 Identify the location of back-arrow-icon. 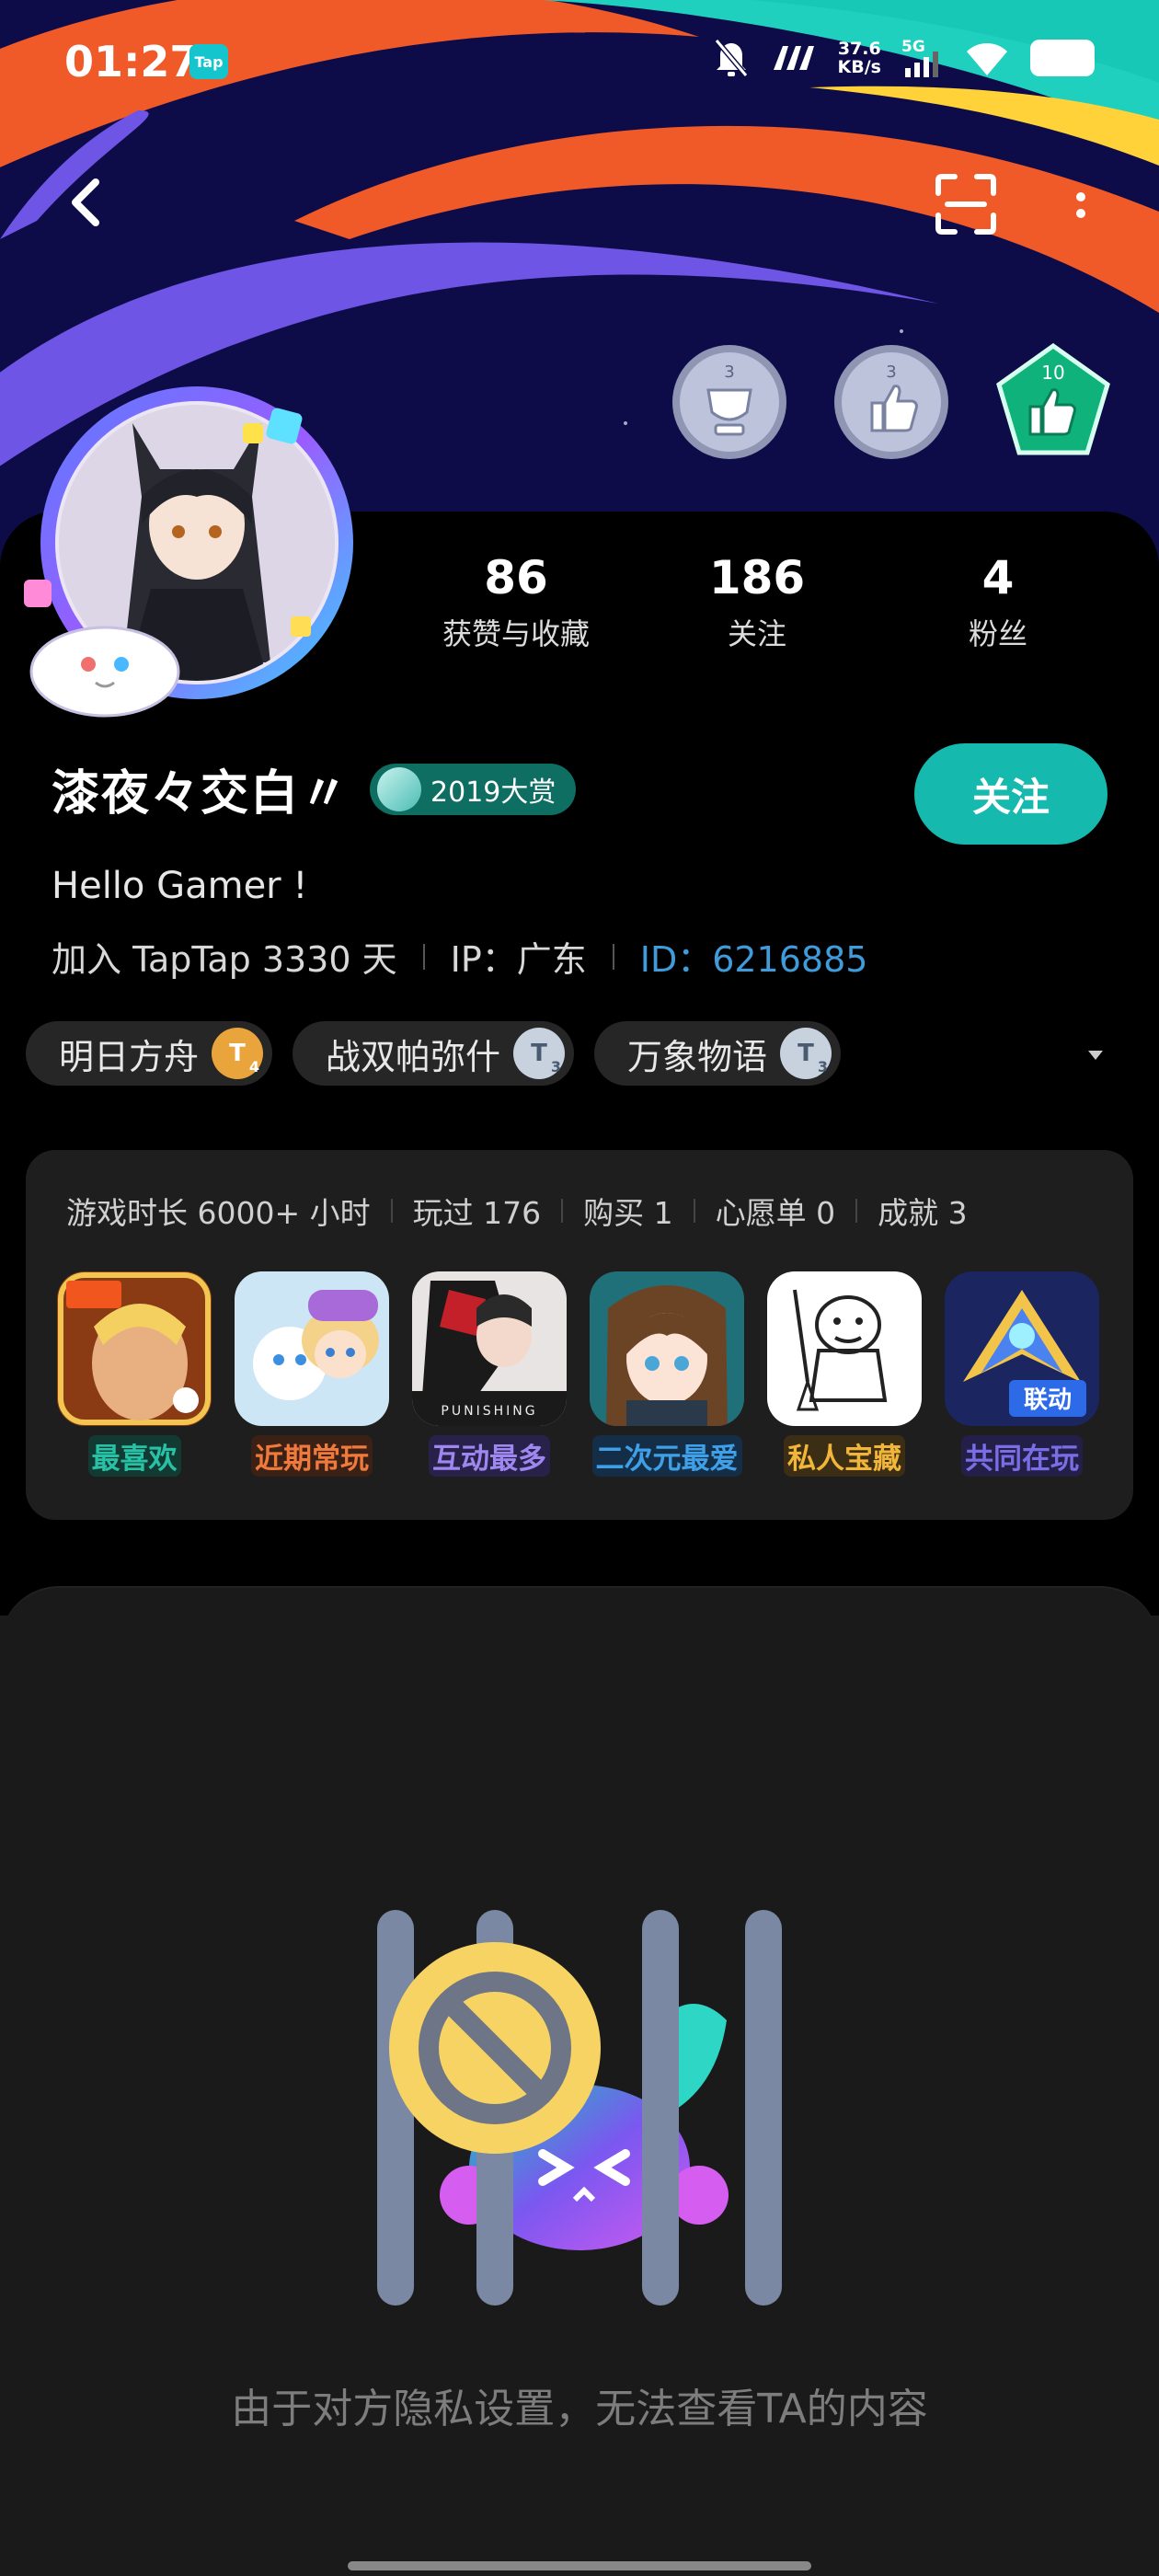
(85, 202).